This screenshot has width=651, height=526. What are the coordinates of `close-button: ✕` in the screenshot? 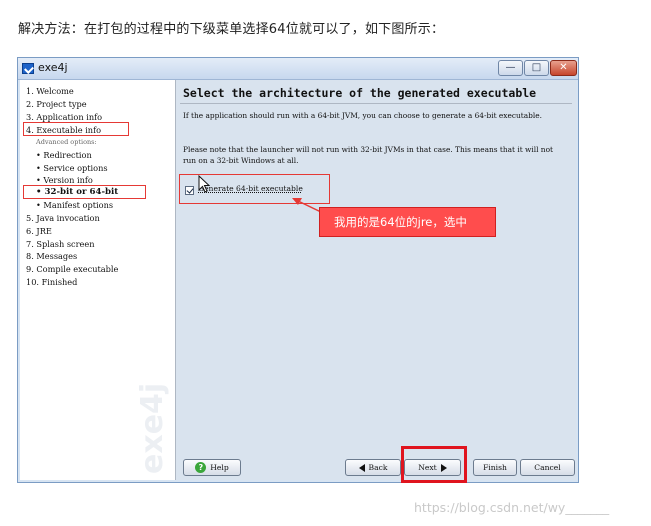 It's located at (563, 68).